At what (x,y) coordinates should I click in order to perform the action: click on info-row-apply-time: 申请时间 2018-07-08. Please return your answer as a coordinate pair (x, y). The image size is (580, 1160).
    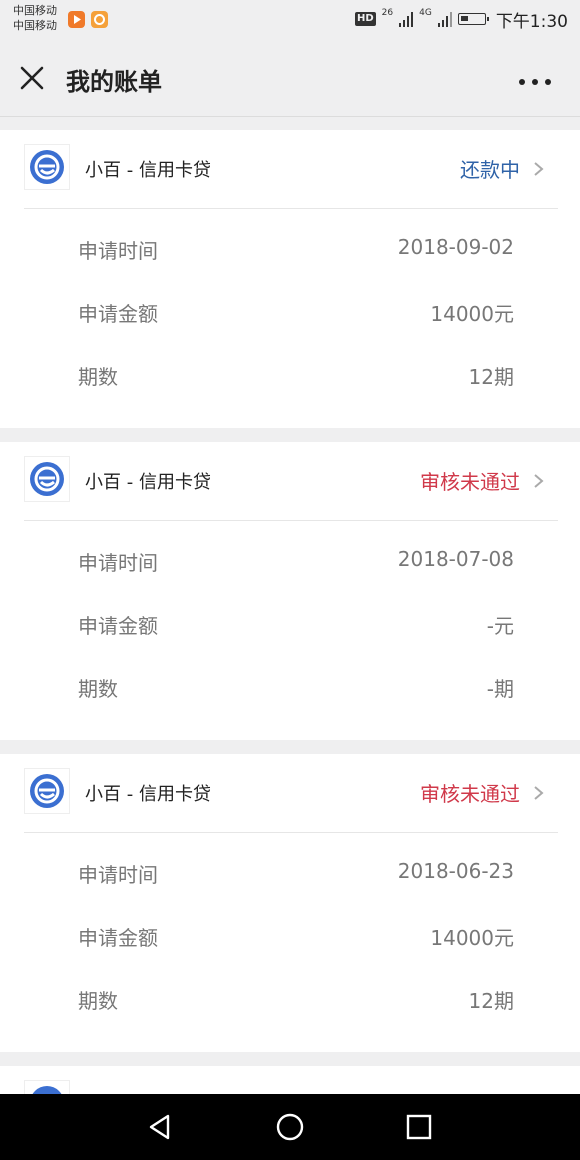
    Looking at the image, I should click on (290, 559).